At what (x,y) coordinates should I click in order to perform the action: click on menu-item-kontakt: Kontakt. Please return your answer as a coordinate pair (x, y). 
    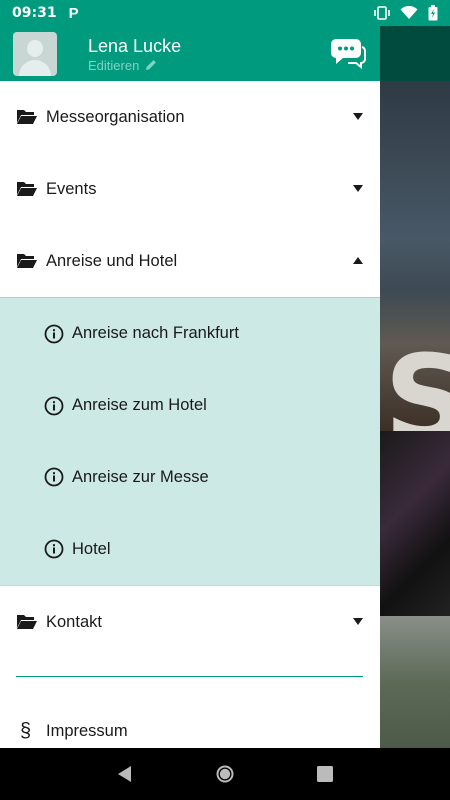
    Looking at the image, I should click on (190, 622).